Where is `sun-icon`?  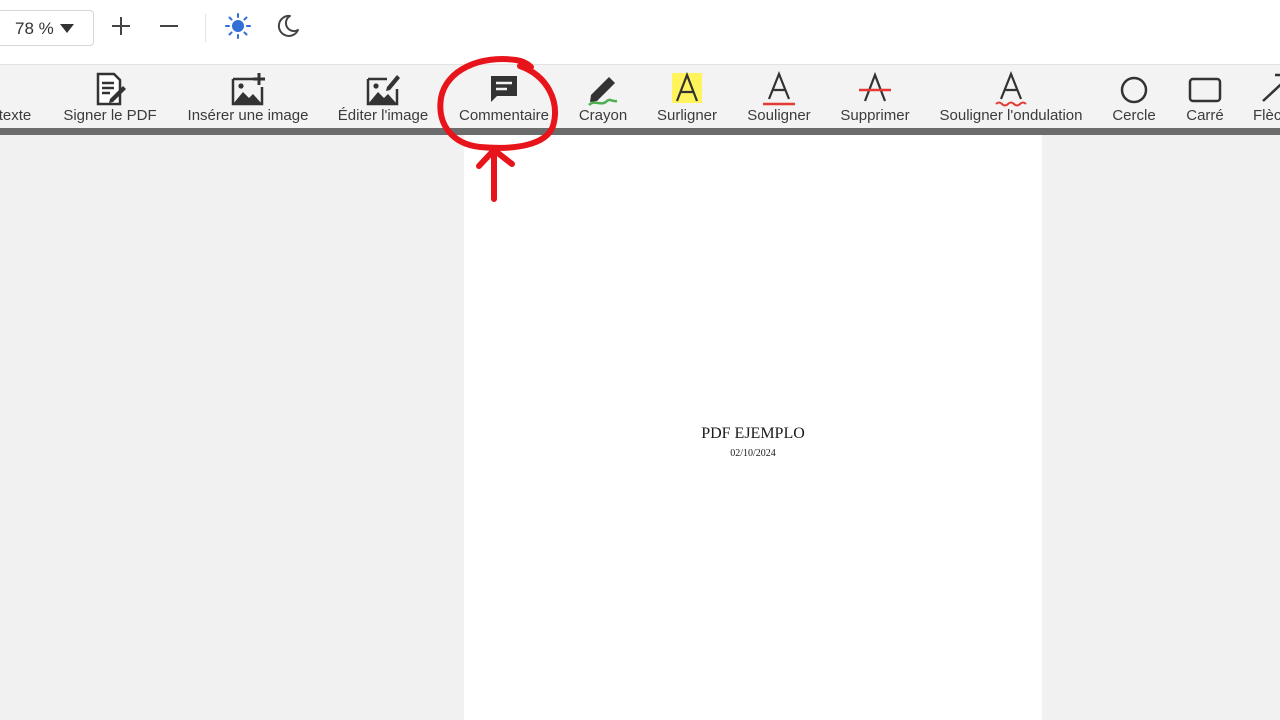 sun-icon is located at coordinates (238, 28).